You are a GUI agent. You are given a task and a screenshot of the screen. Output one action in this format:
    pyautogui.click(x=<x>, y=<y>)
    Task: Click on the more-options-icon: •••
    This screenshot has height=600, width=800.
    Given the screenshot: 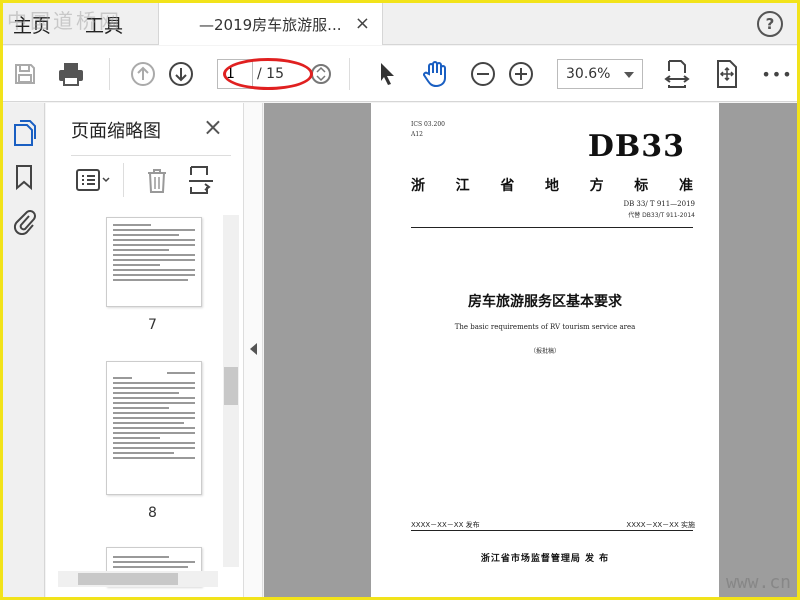 What is the action you would take?
    pyautogui.click(x=776, y=74)
    